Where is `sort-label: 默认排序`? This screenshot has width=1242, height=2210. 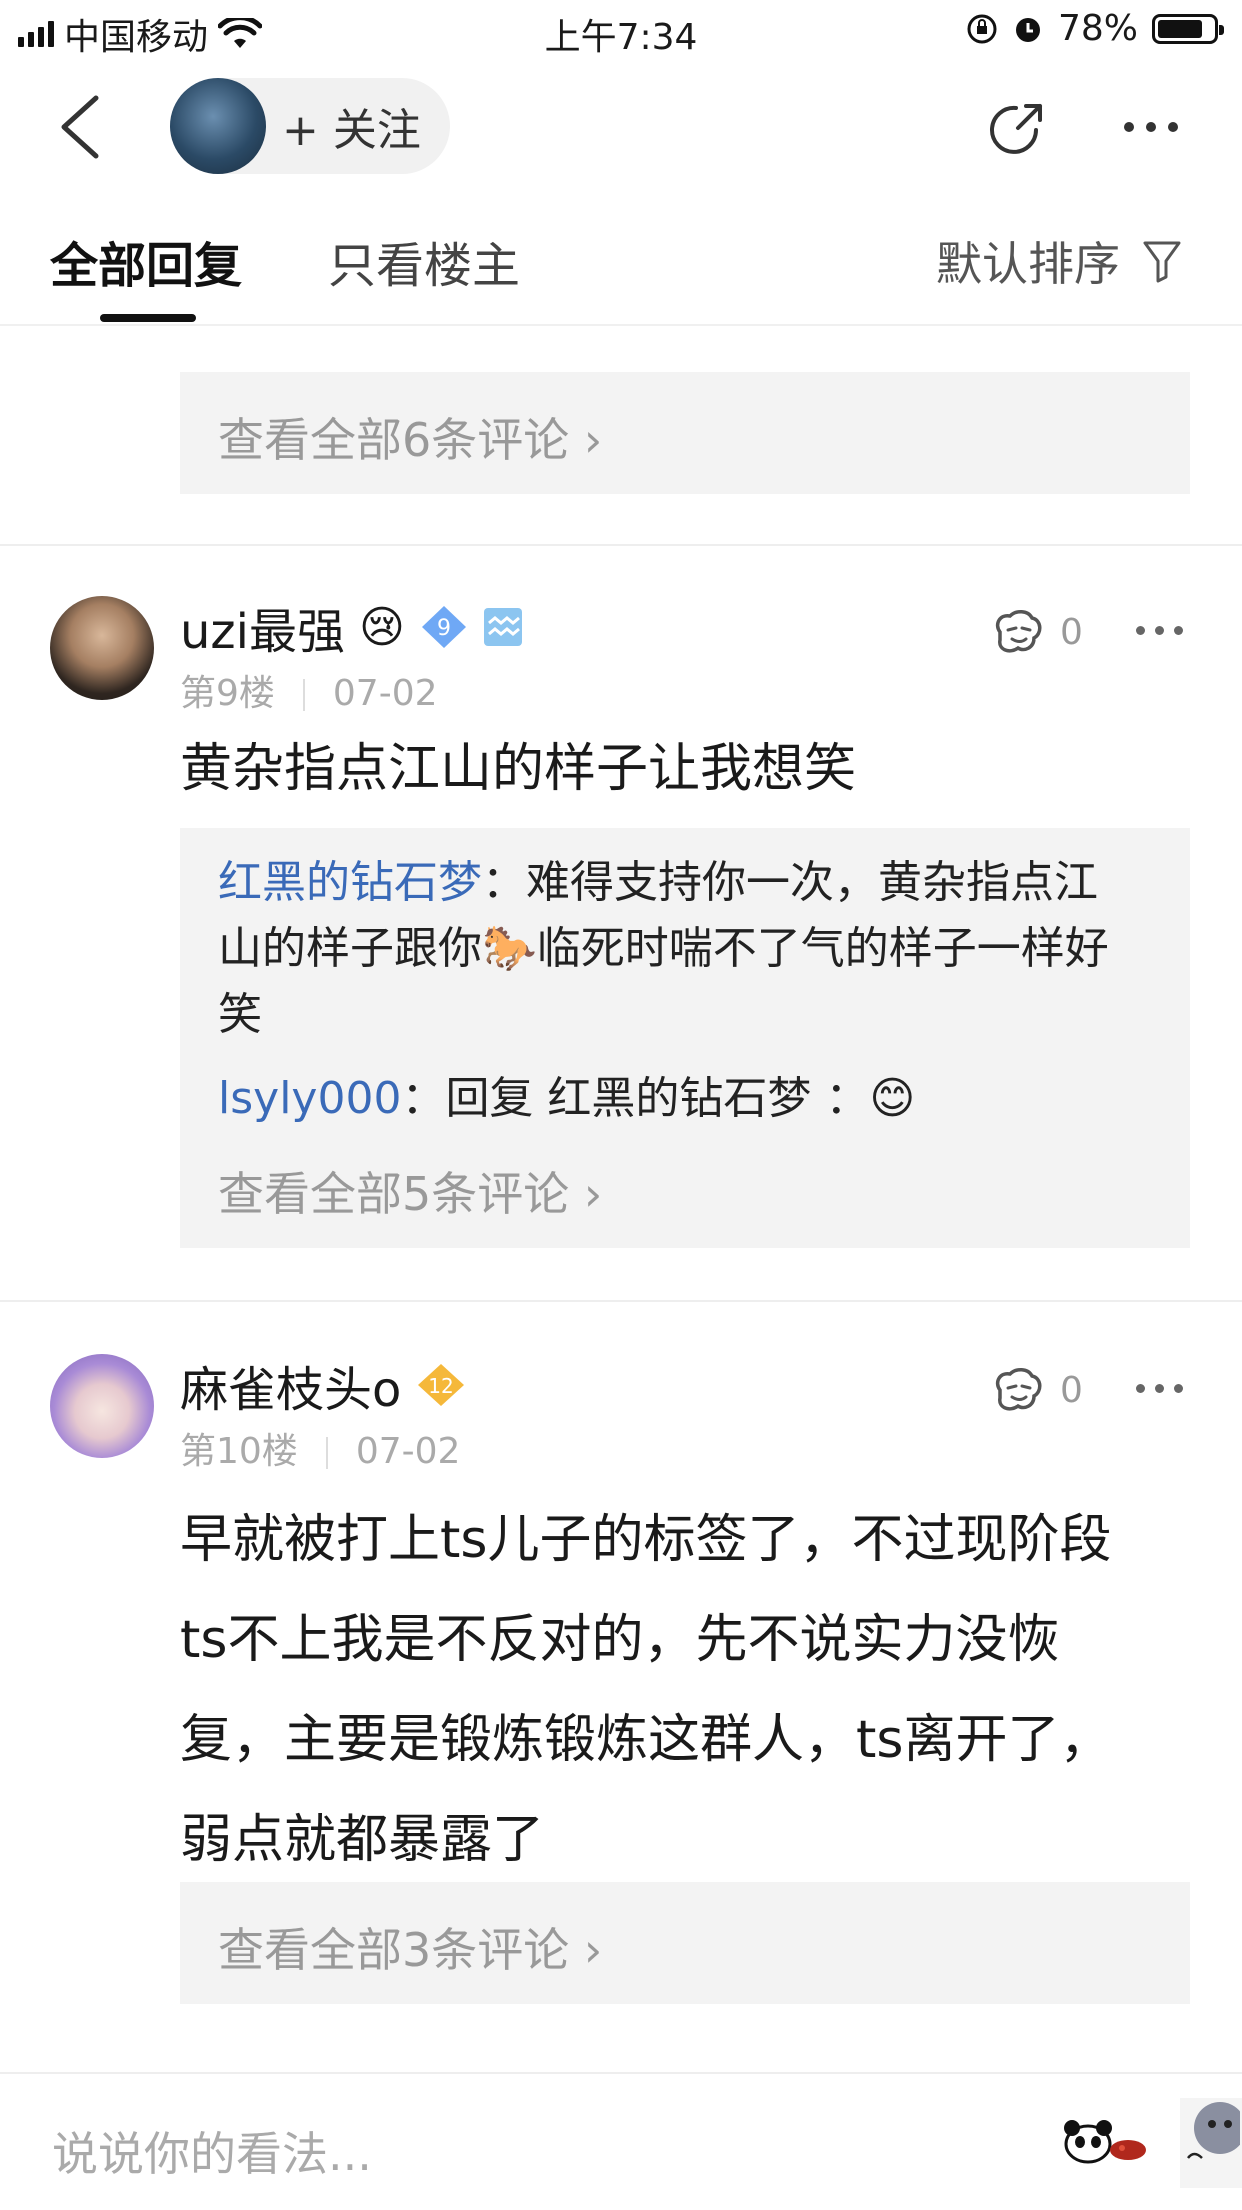 sort-label: 默认排序 is located at coordinates (1028, 264).